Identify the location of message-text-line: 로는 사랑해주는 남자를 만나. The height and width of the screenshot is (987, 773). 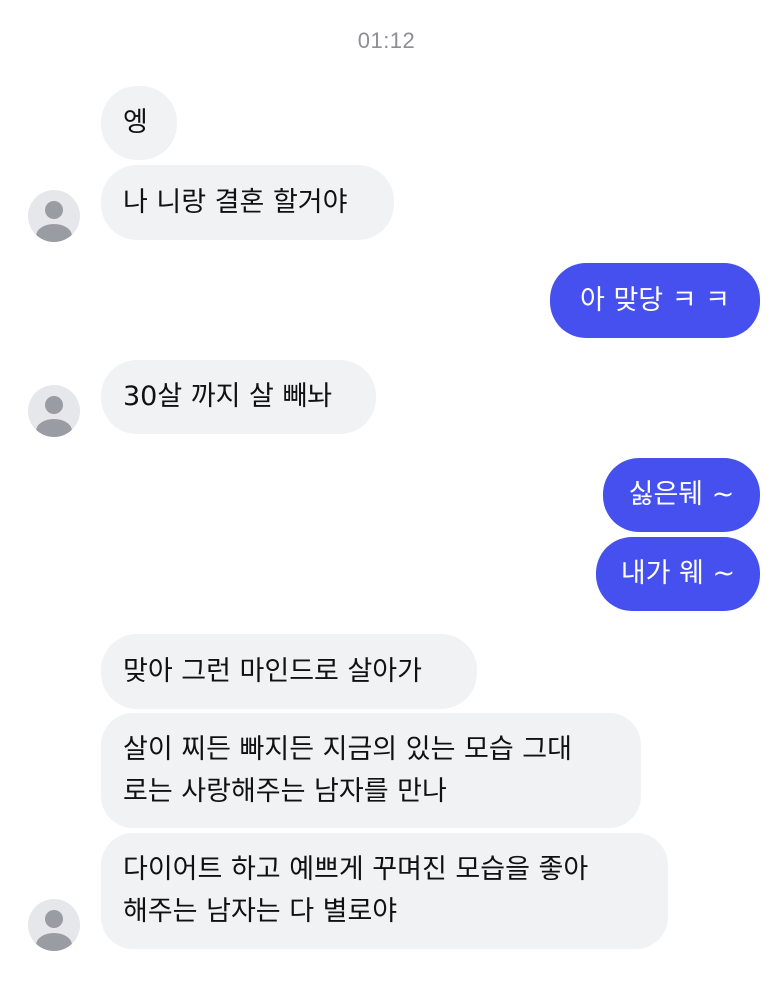
(285, 791).